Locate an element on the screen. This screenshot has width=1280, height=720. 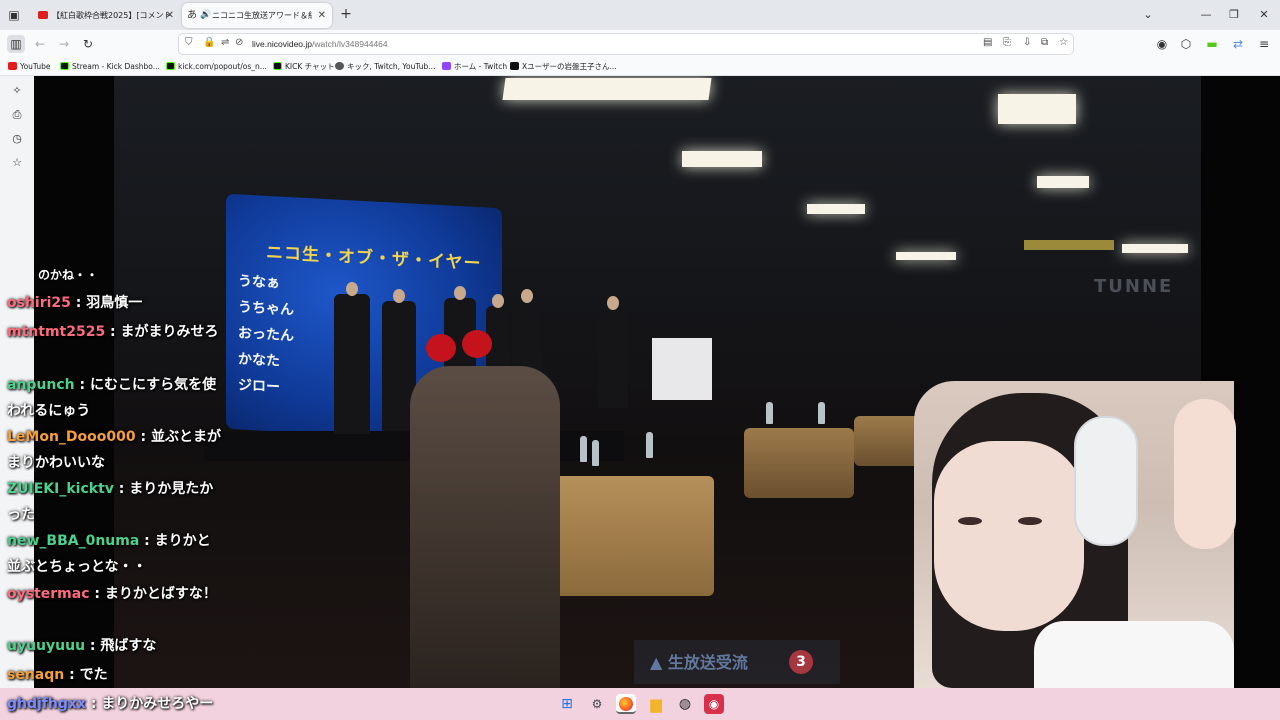
chat-icon is located at coordinates (339, 66).